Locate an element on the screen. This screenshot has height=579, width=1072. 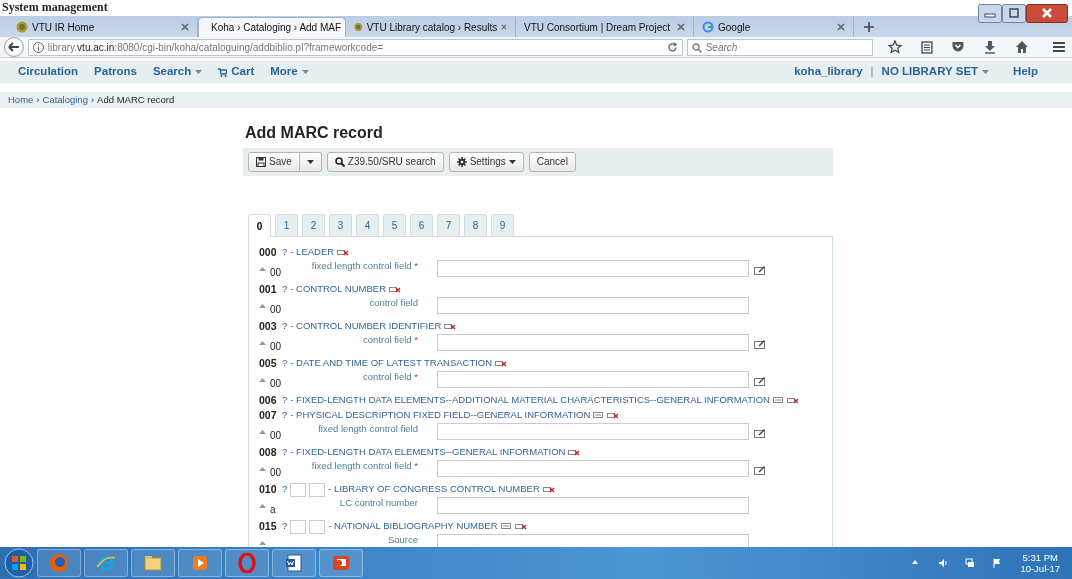
marc-tab: 5 is located at coordinates (394, 225).